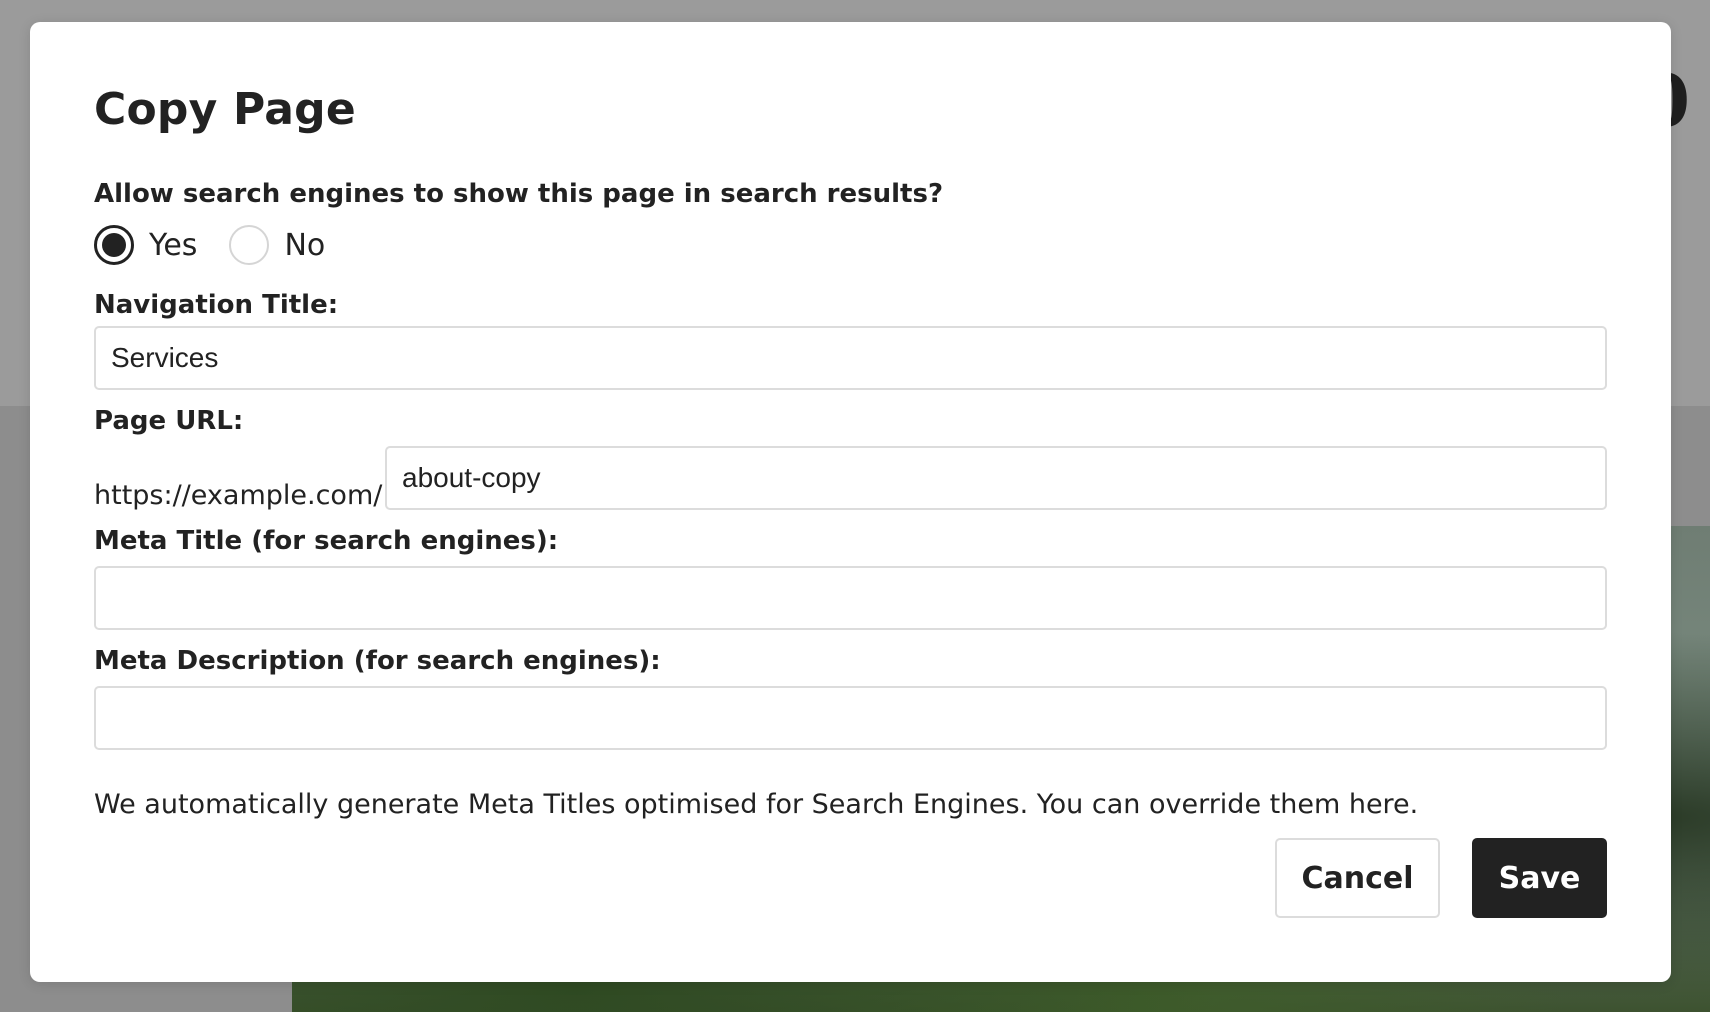 The image size is (1710, 1012). What do you see at coordinates (145, 245) in the screenshot?
I see `radio-option-yes: Yes` at bounding box center [145, 245].